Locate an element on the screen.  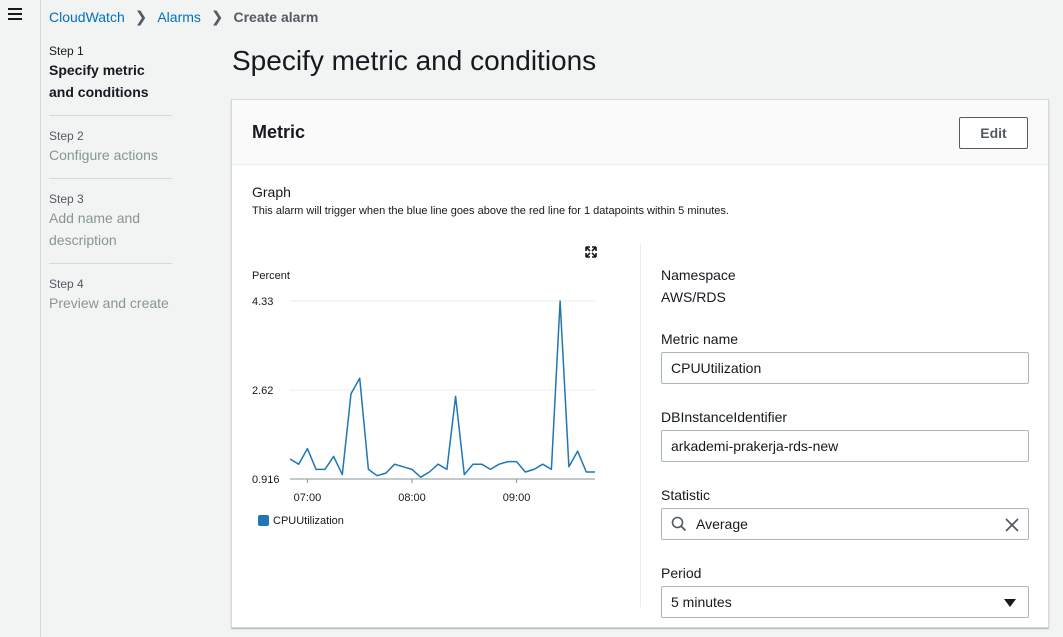
breadcrumb-alarms: Alarms is located at coordinates (179, 17).